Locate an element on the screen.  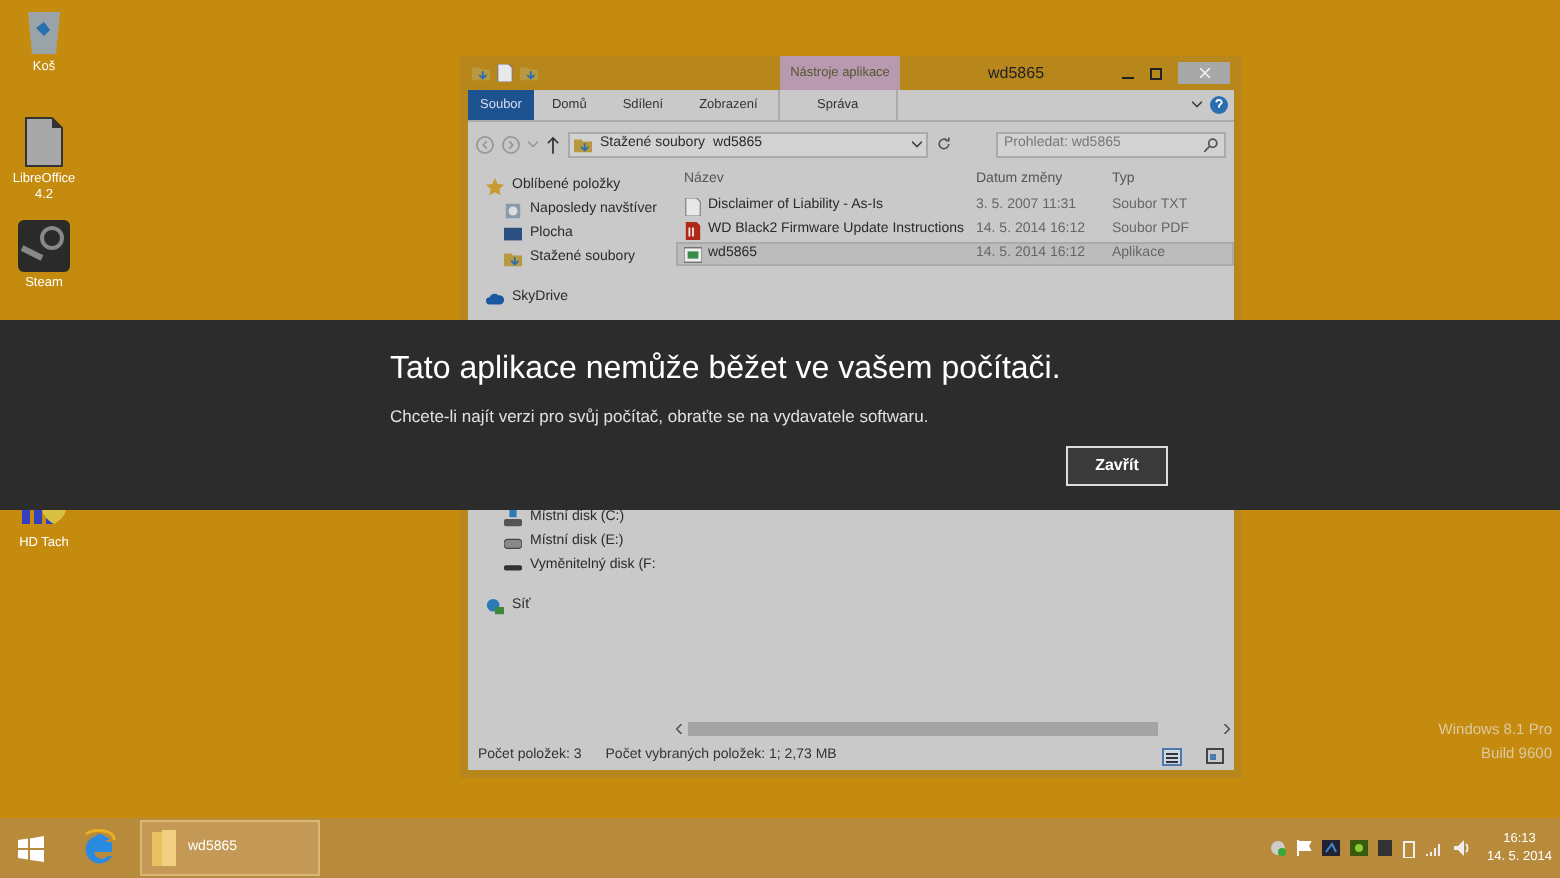
signal-icon is located at coordinates (1435, 848).